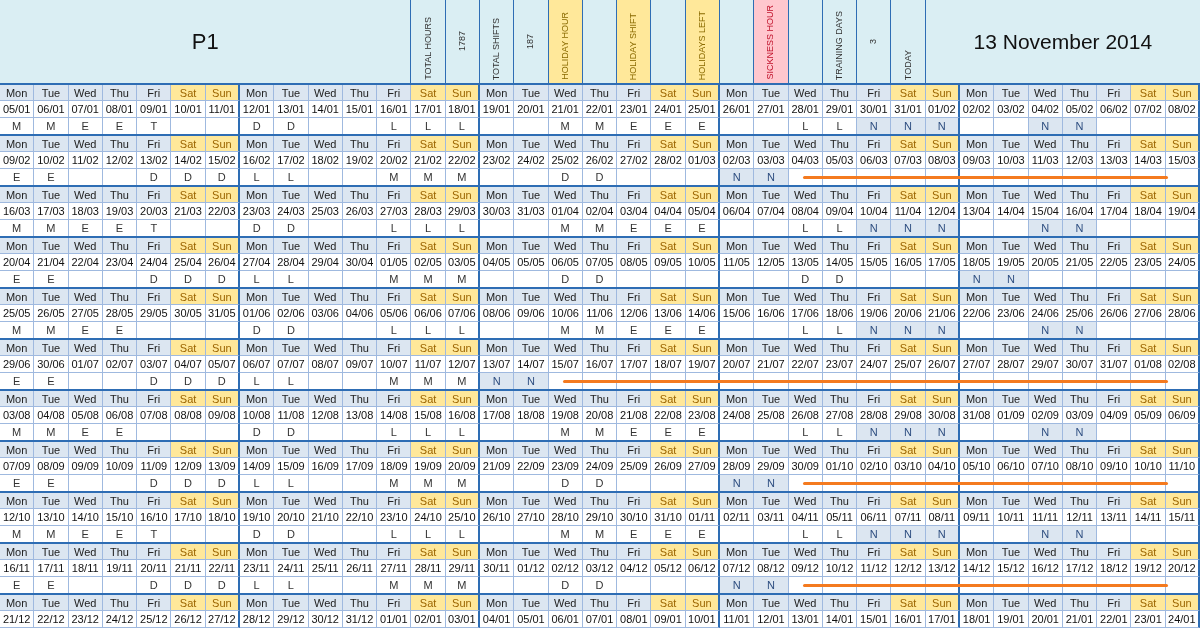 Image resolution: width=1200 pixels, height=630 pixels. I want to click on date-cell: 15/02, so click(222, 160).